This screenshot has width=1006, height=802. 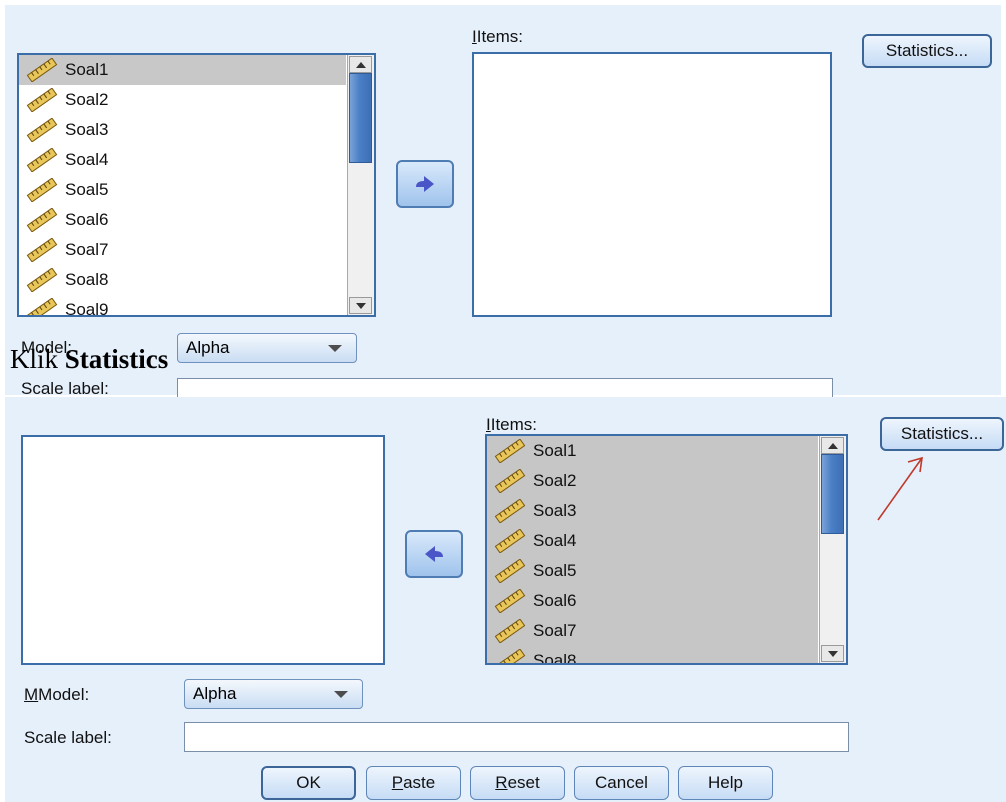 I want to click on help-button-label: Help, so click(x=725, y=782).